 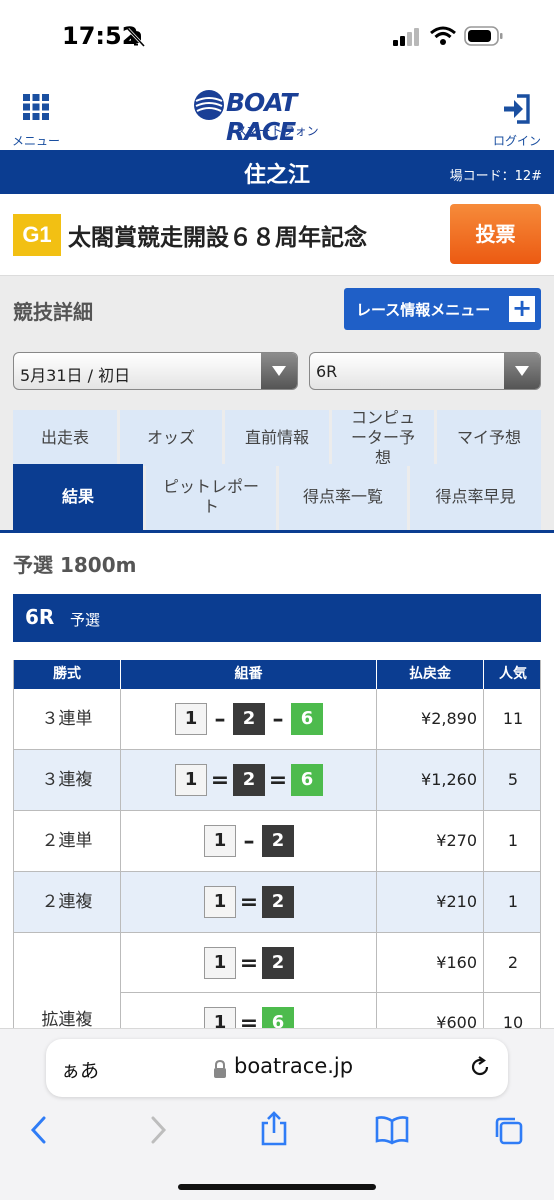 I want to click on combination: 1 = 2 = 6, so click(x=249, y=780).